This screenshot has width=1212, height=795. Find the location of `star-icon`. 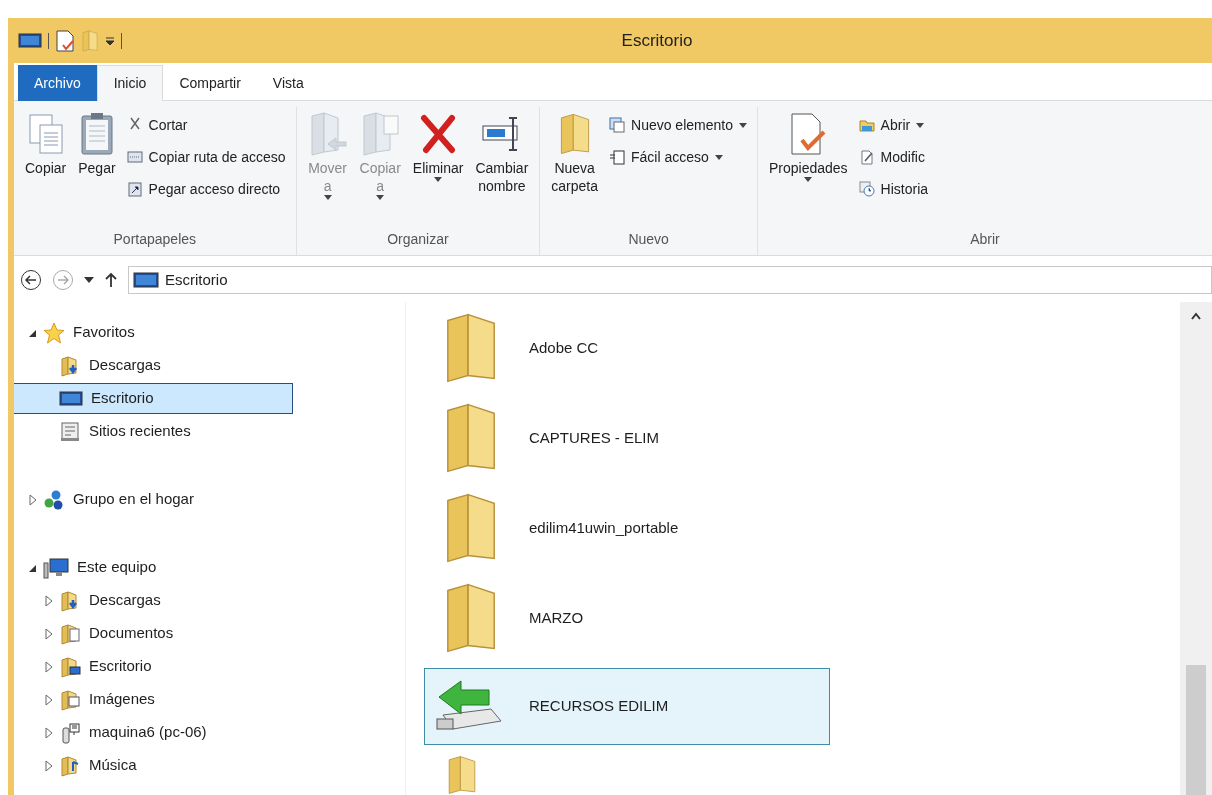

star-icon is located at coordinates (54, 332).